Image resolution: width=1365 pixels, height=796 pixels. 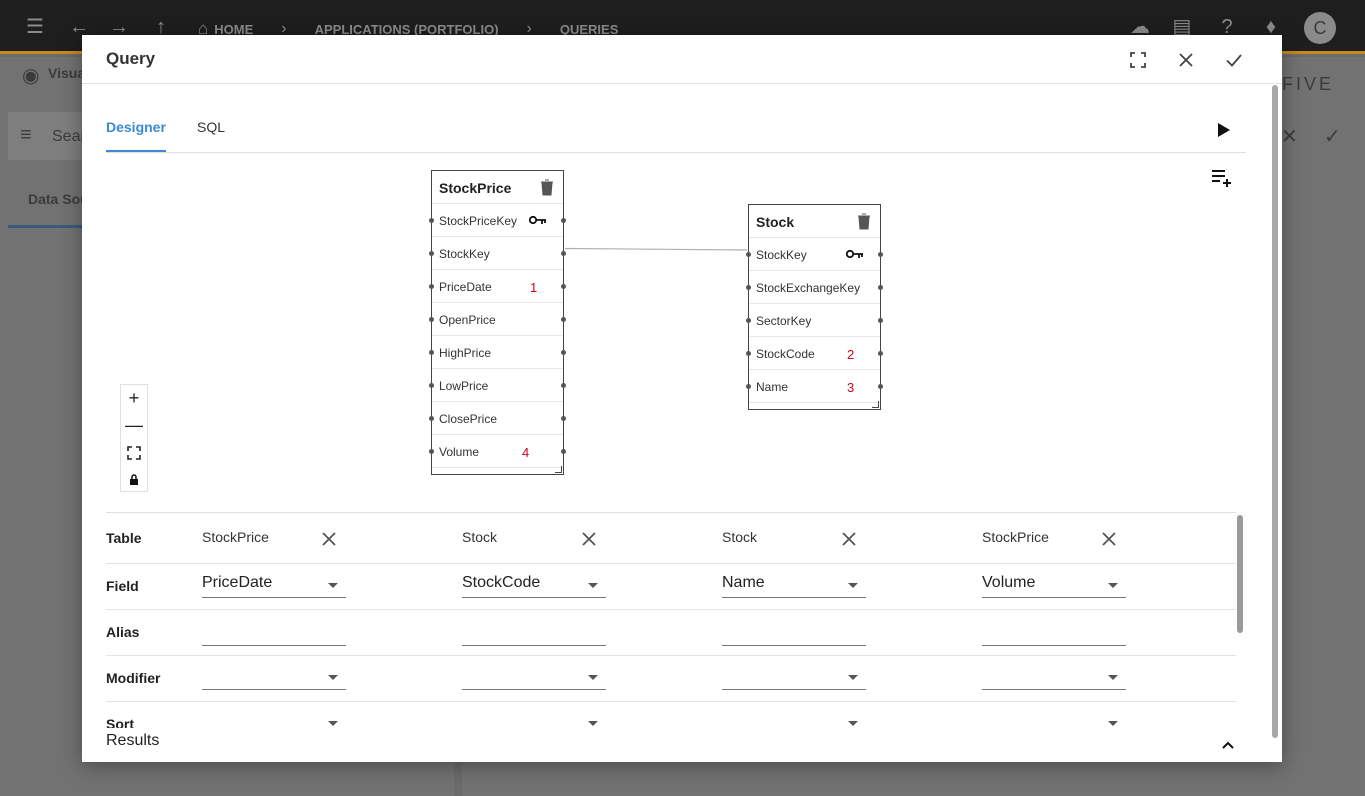 What do you see at coordinates (497, 385) in the screenshot?
I see `field-row: LowPrice` at bounding box center [497, 385].